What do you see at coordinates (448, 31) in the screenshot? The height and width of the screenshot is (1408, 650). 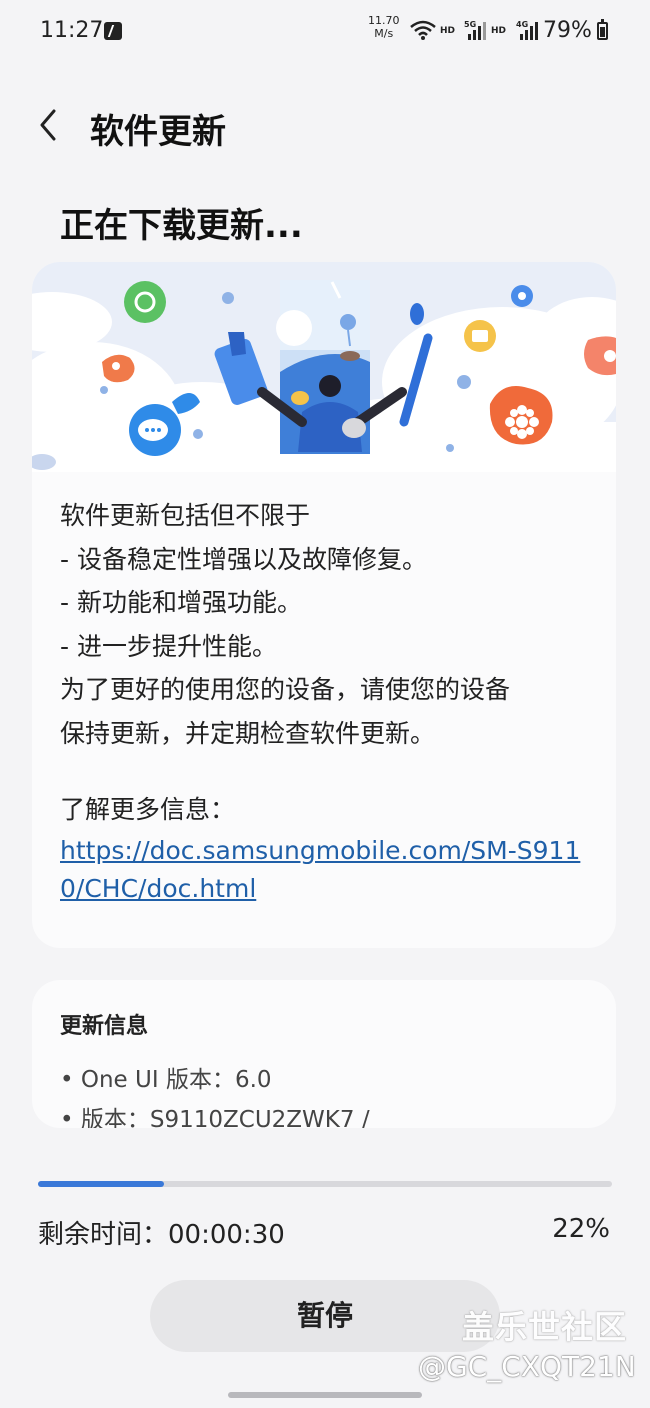 I see `hd-badge-1: HD` at bounding box center [448, 31].